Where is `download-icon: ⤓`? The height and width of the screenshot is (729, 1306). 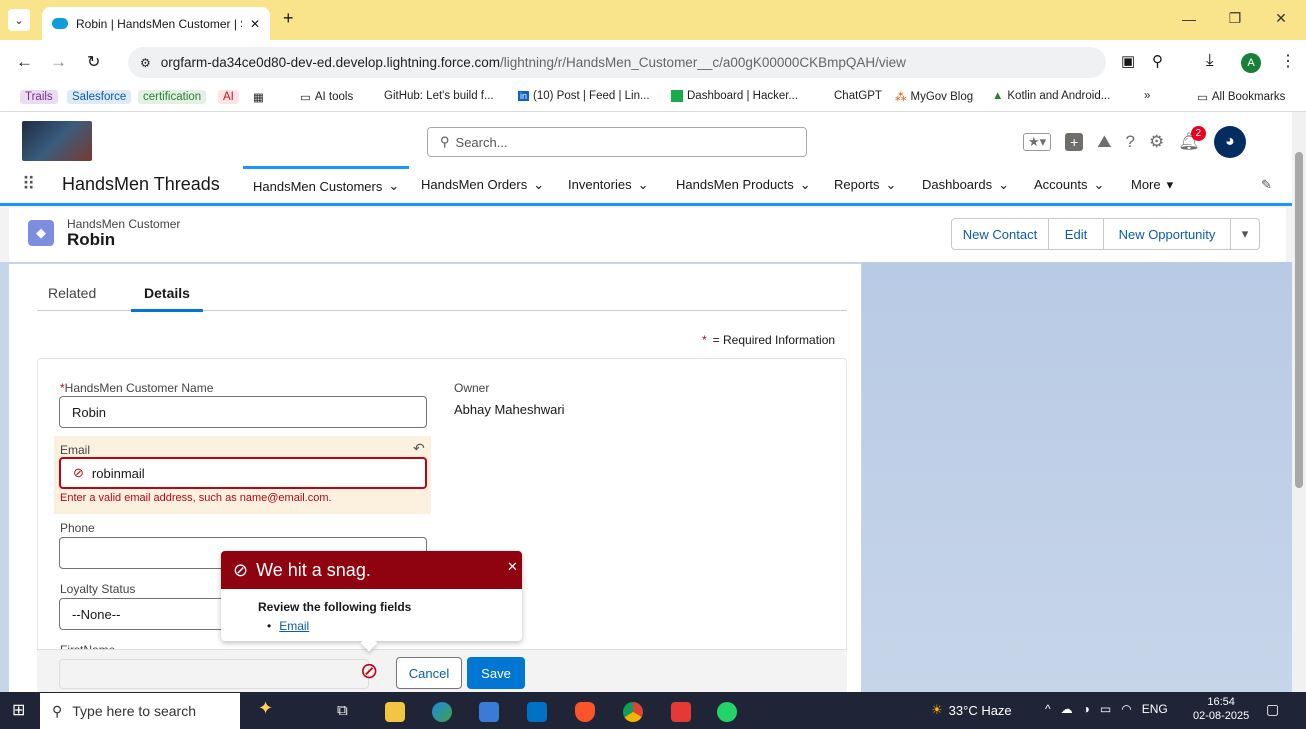
download-icon: ⤓ is located at coordinates (1210, 60).